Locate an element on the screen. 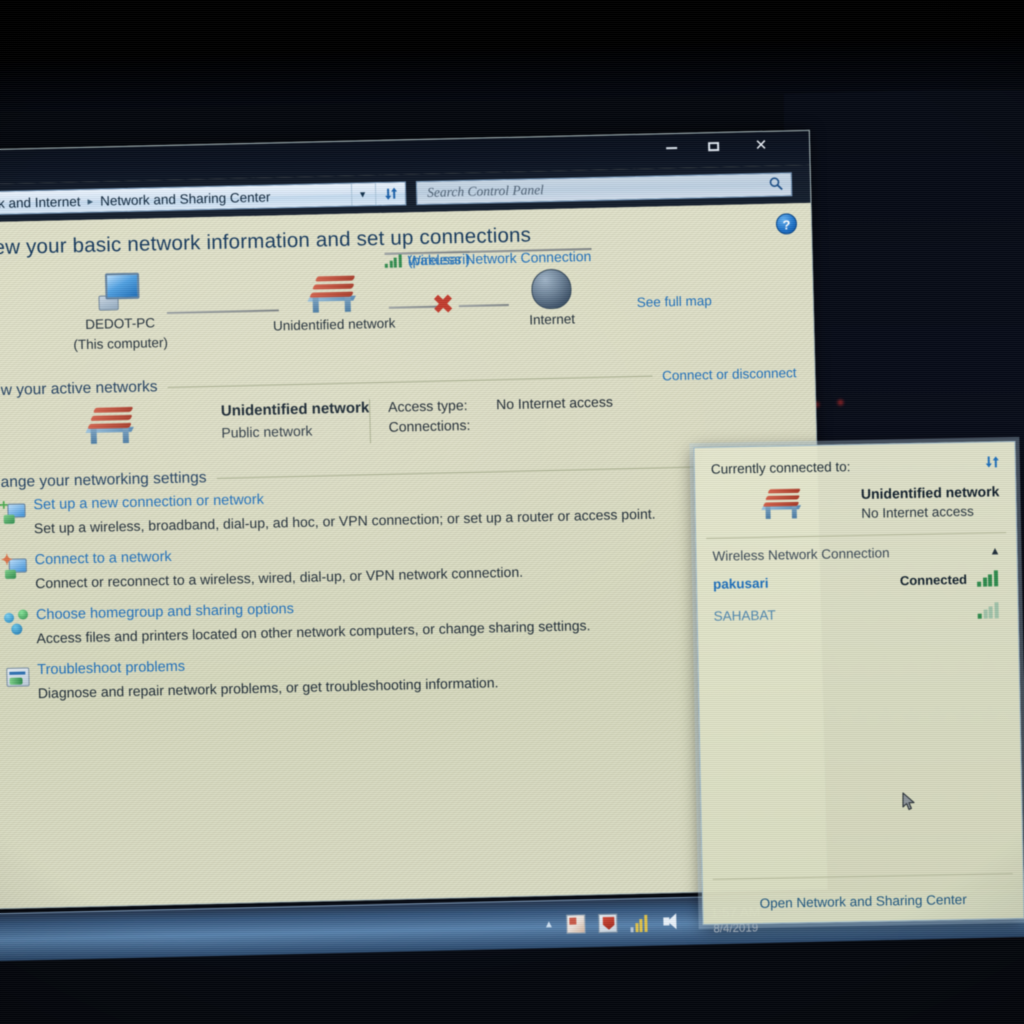 The width and height of the screenshot is (1024, 1024). breadcrumb-item-network-and-sharing-center: Network and Sharing Center is located at coordinates (185, 198).